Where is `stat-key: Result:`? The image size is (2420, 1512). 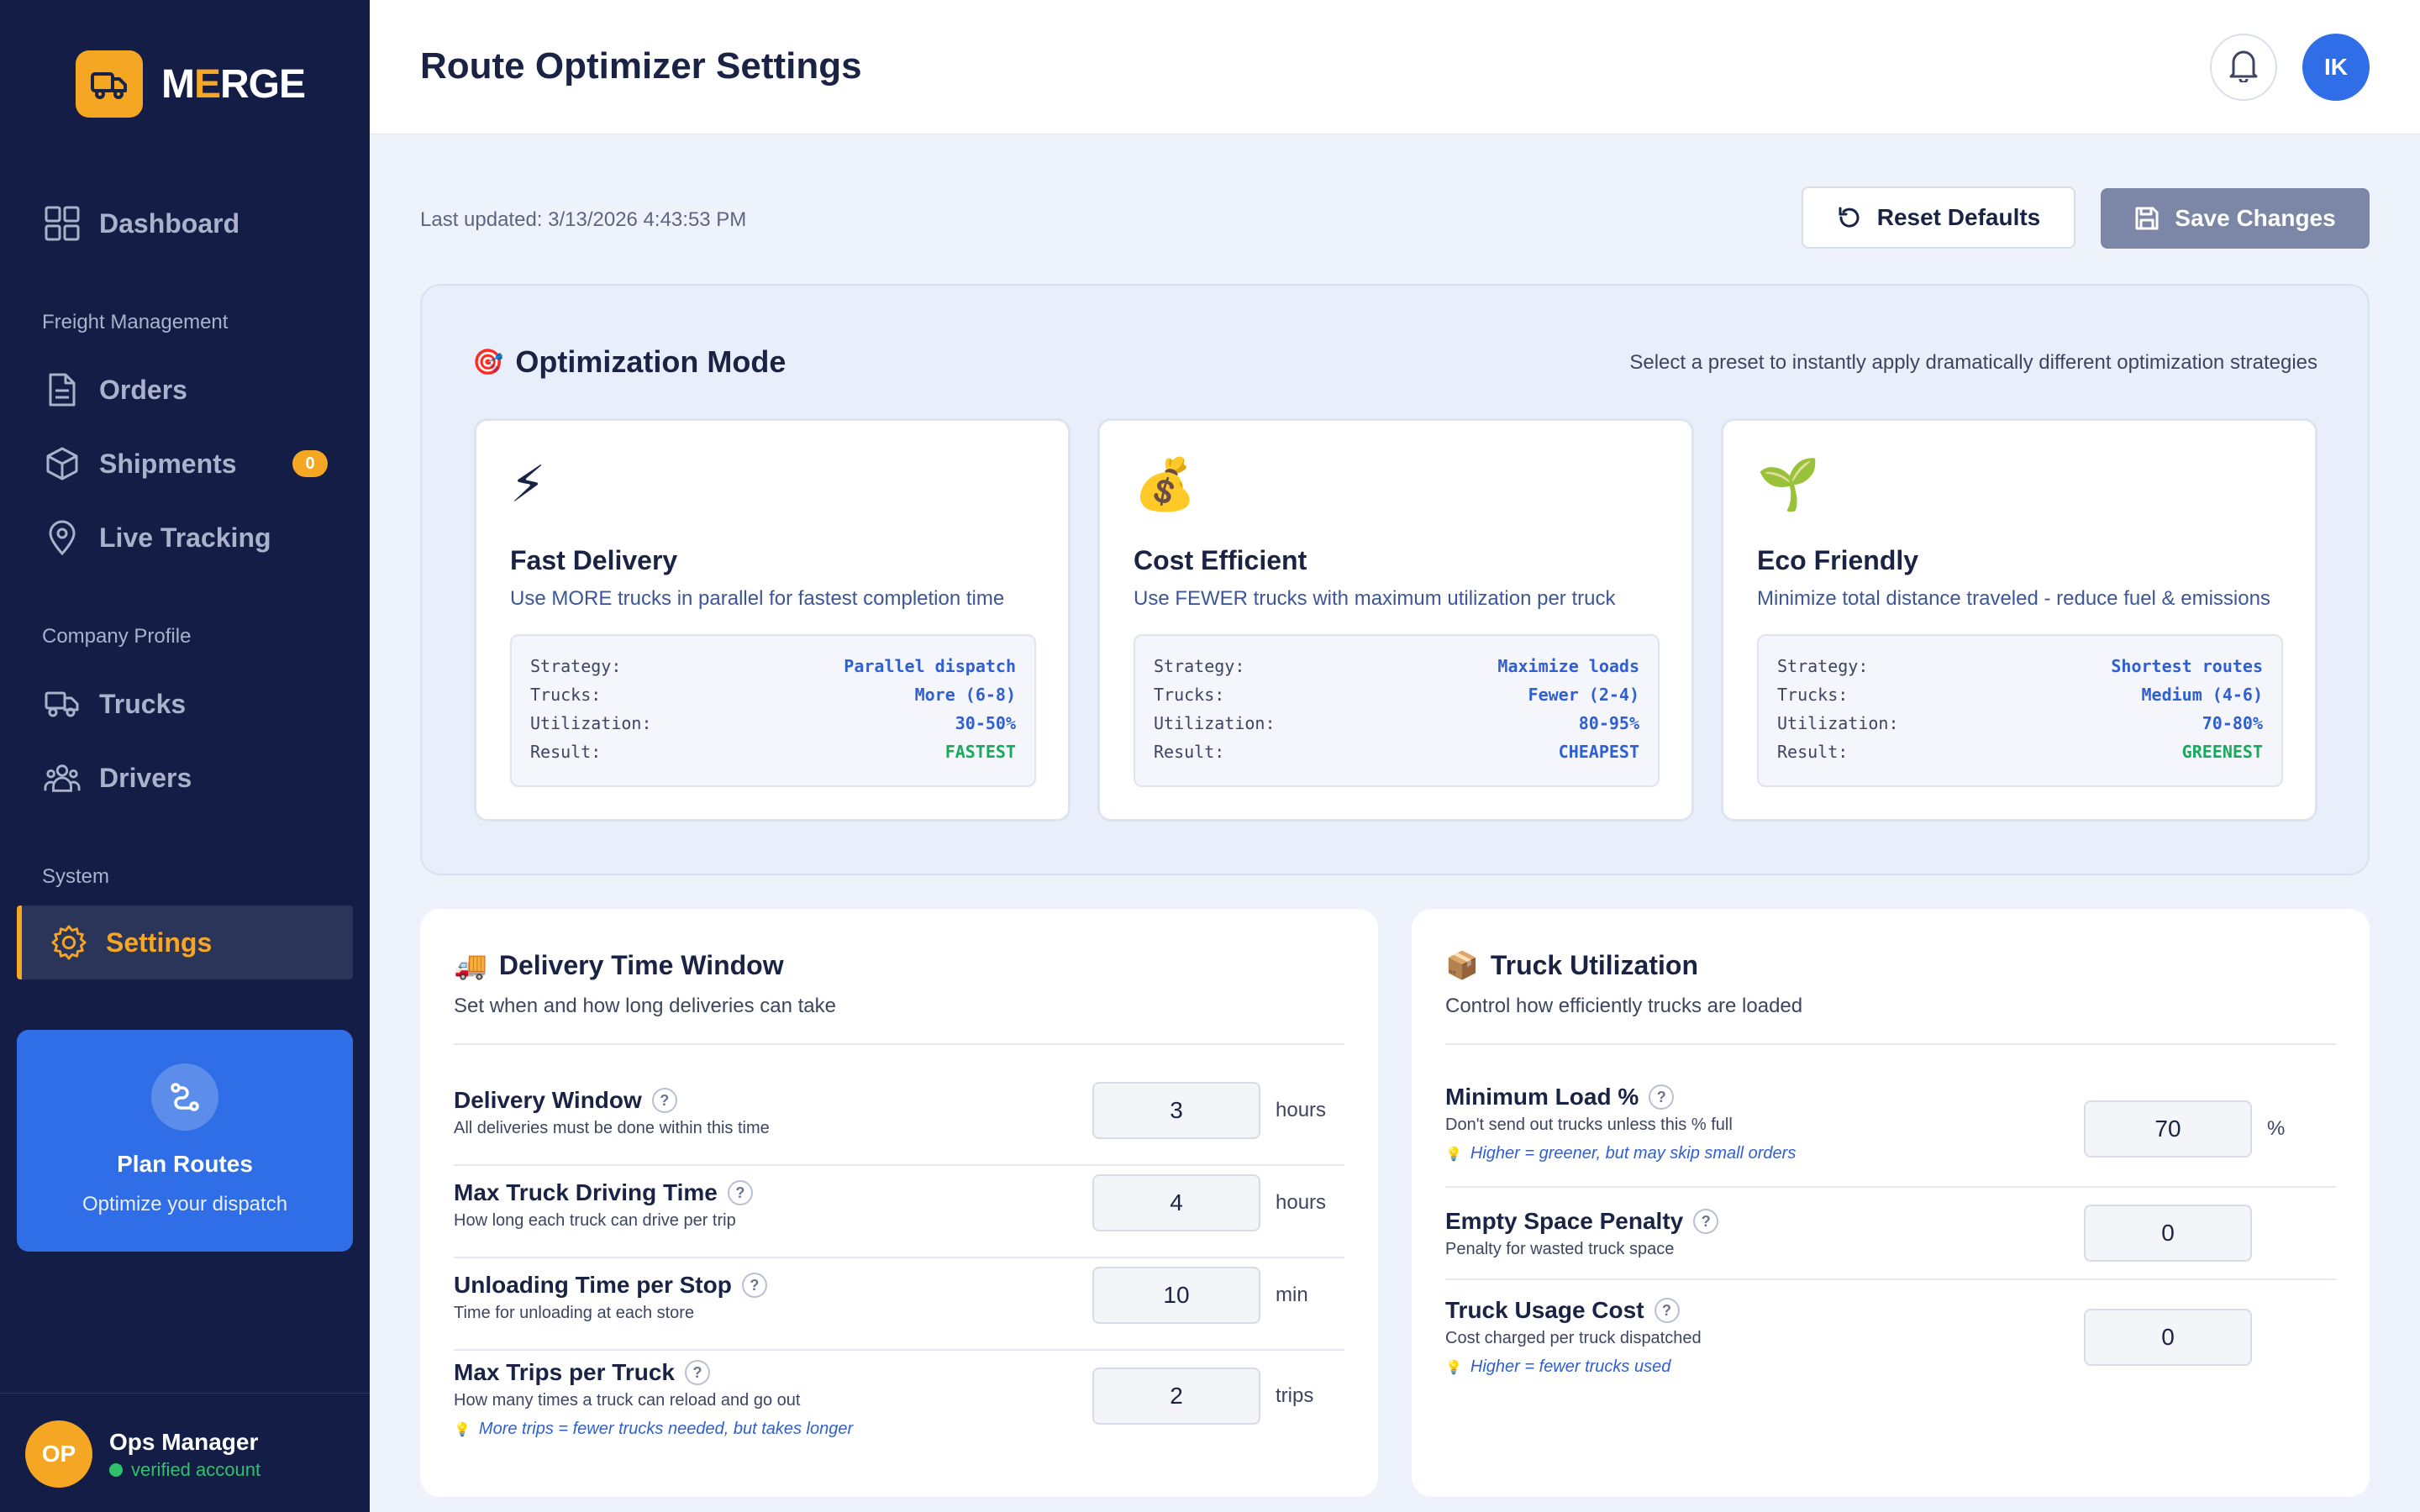 stat-key: Result: is located at coordinates (566, 752).